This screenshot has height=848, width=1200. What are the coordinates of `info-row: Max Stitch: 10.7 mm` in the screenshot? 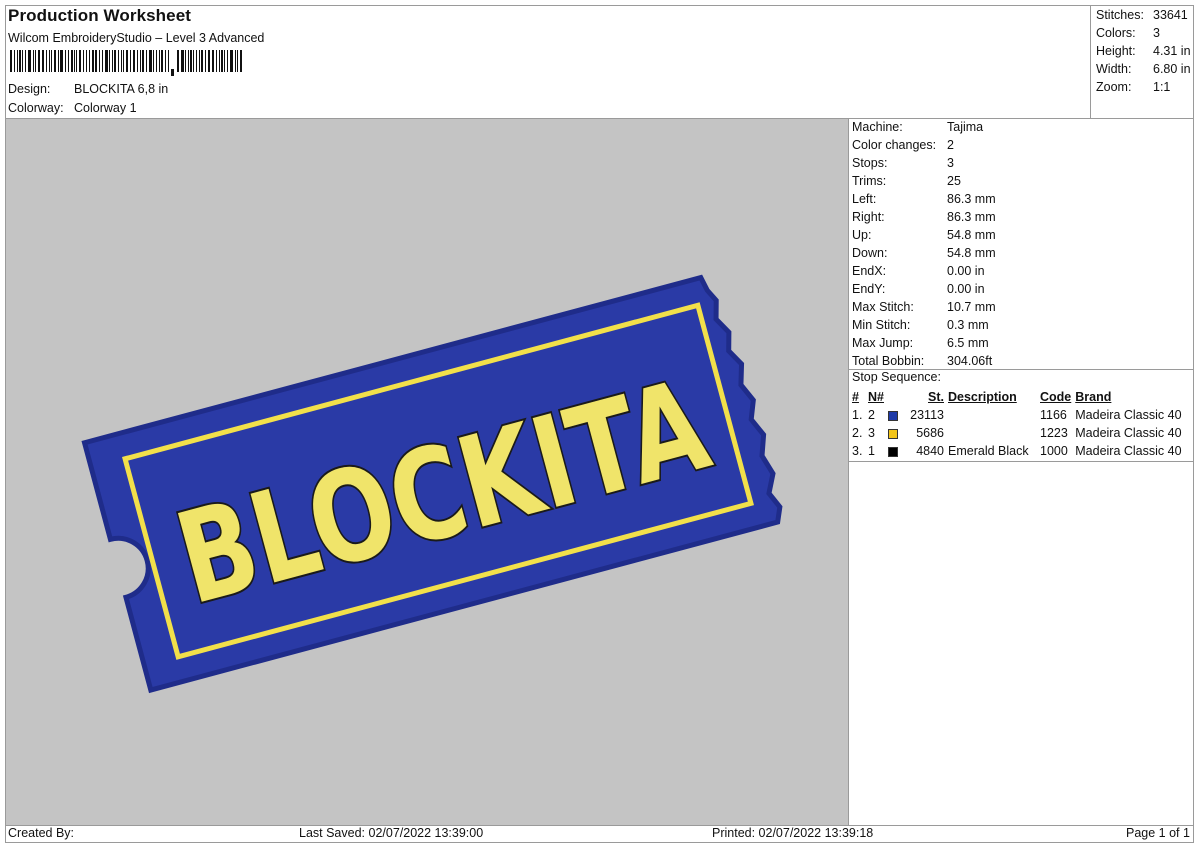 It's located at (924, 307).